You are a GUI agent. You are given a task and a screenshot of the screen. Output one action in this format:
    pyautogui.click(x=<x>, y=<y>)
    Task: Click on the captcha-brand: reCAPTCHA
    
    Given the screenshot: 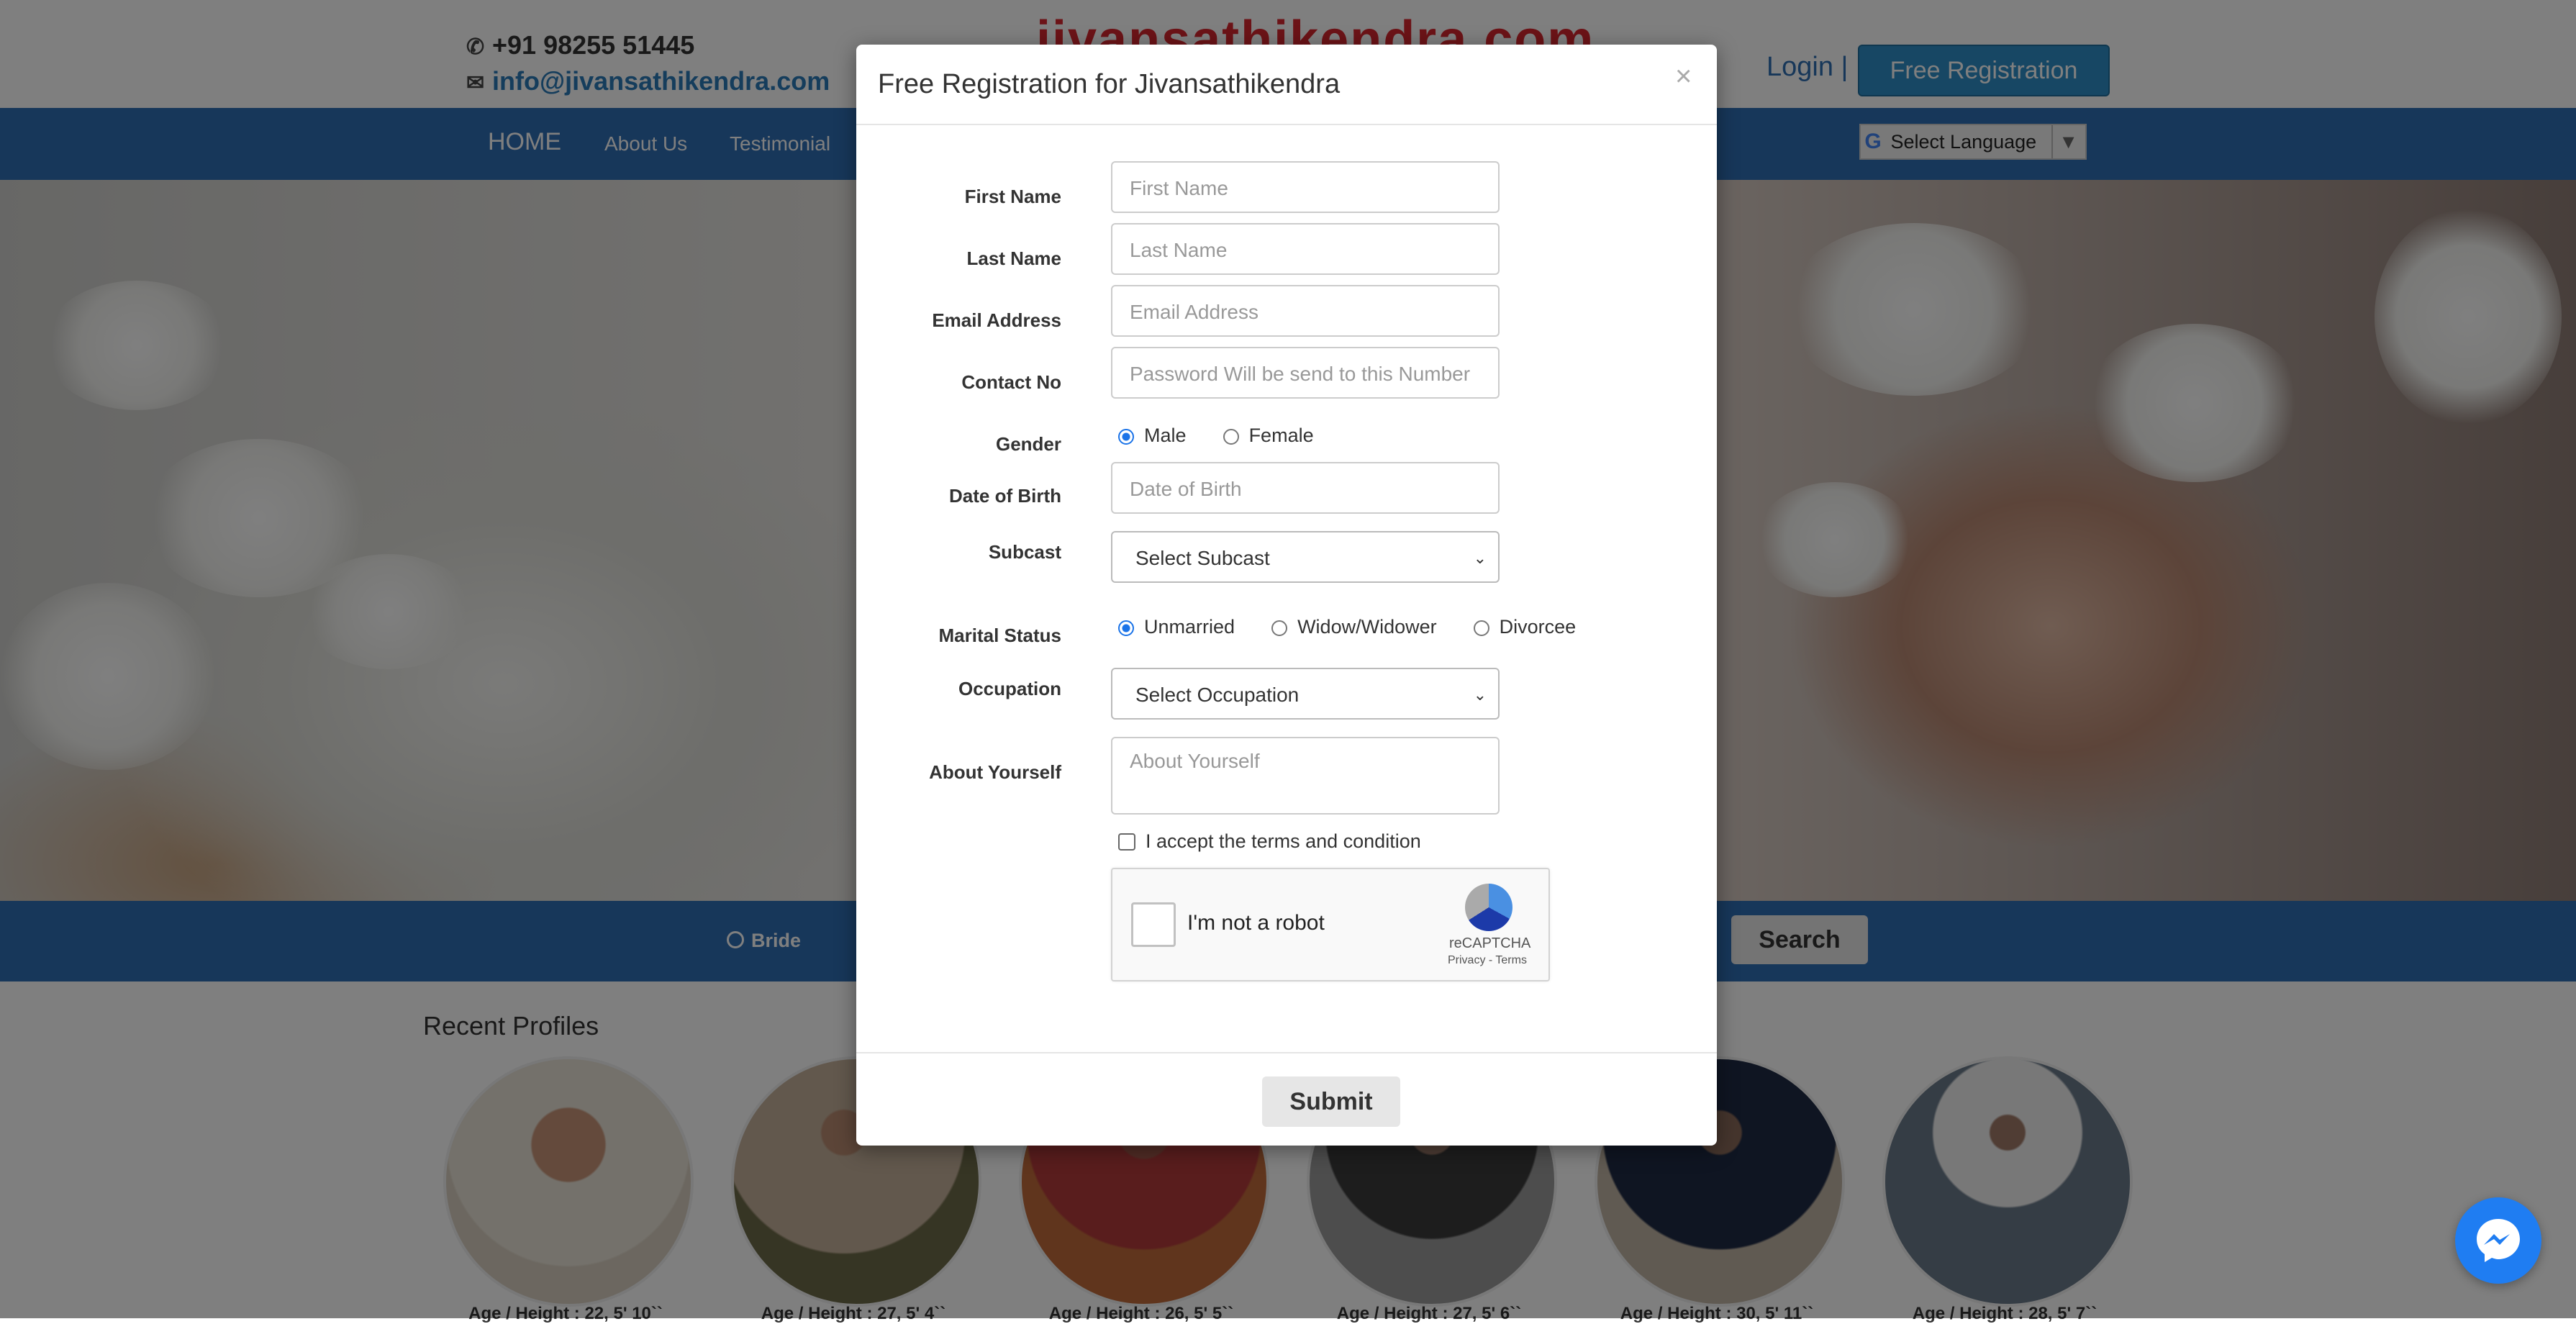 What is the action you would take?
    pyautogui.click(x=1490, y=943)
    